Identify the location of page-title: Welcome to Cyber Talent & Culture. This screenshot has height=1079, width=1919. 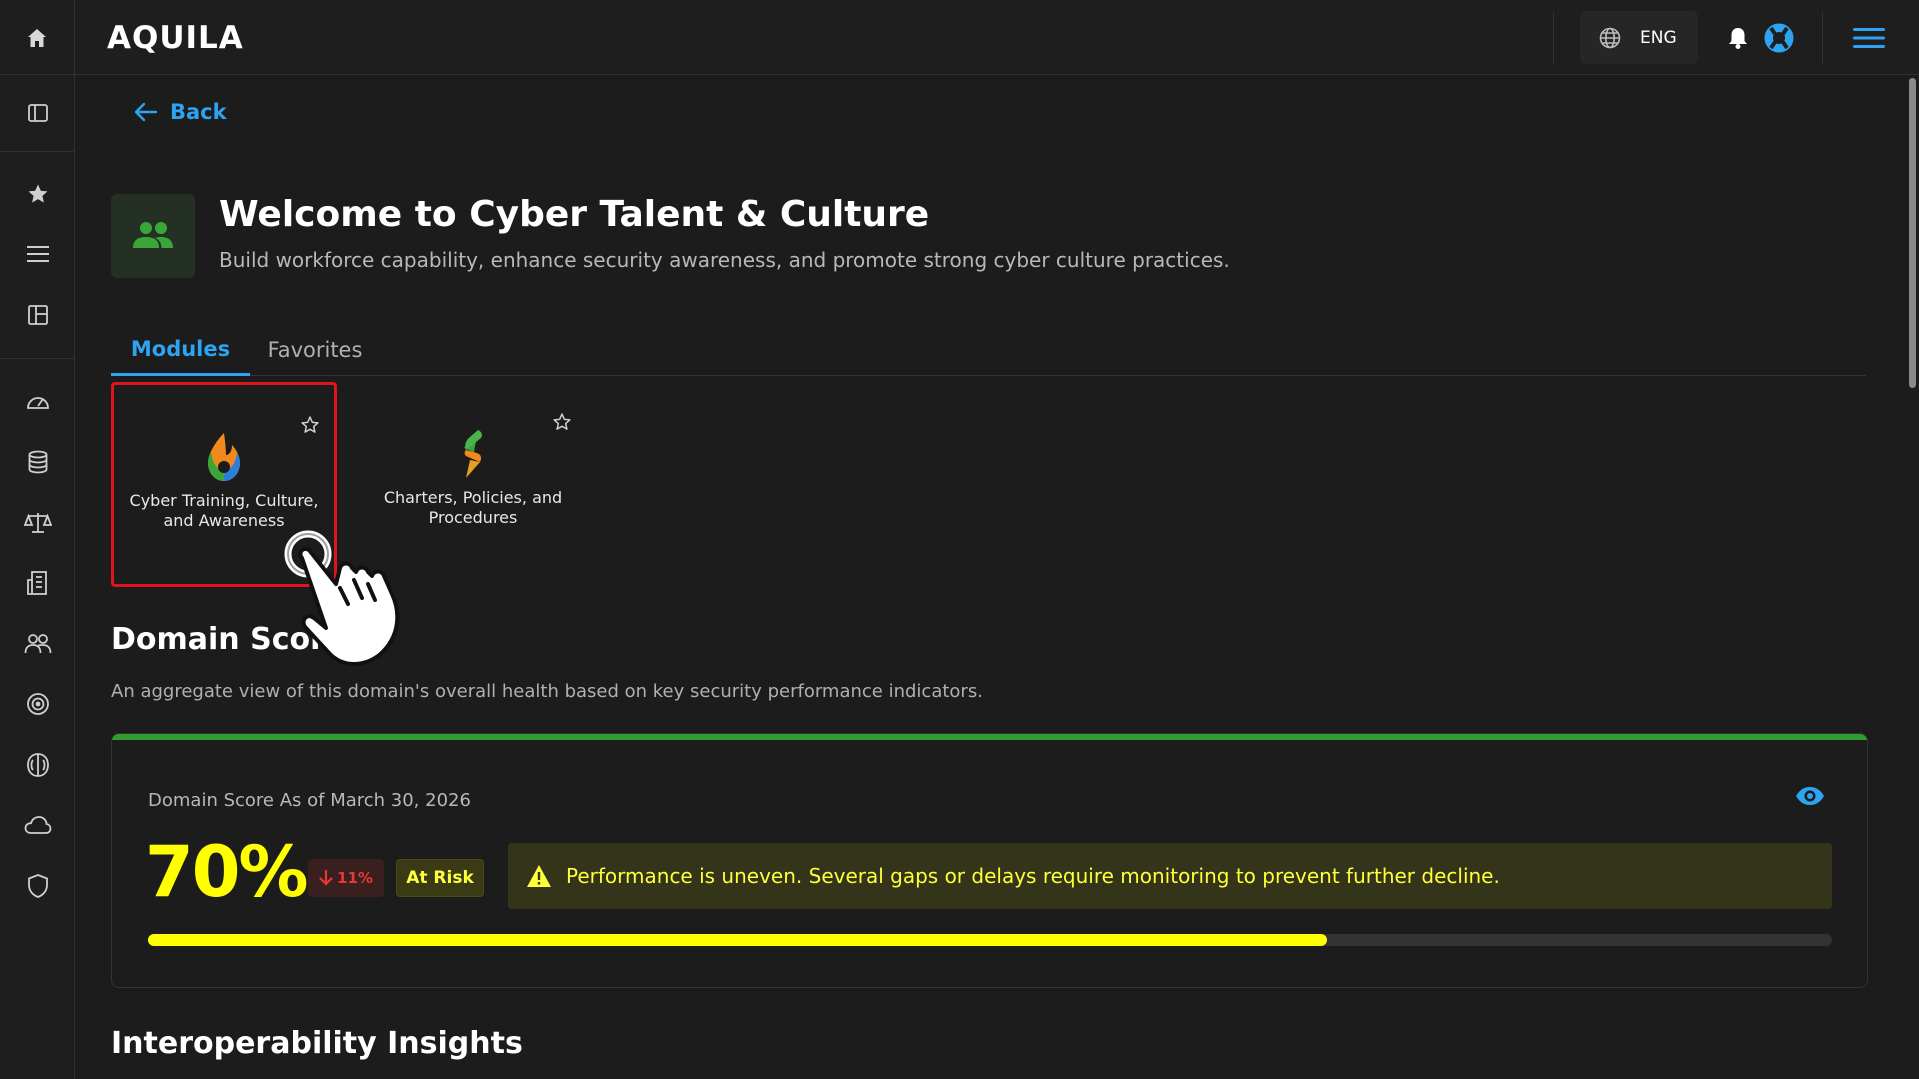
(574, 214).